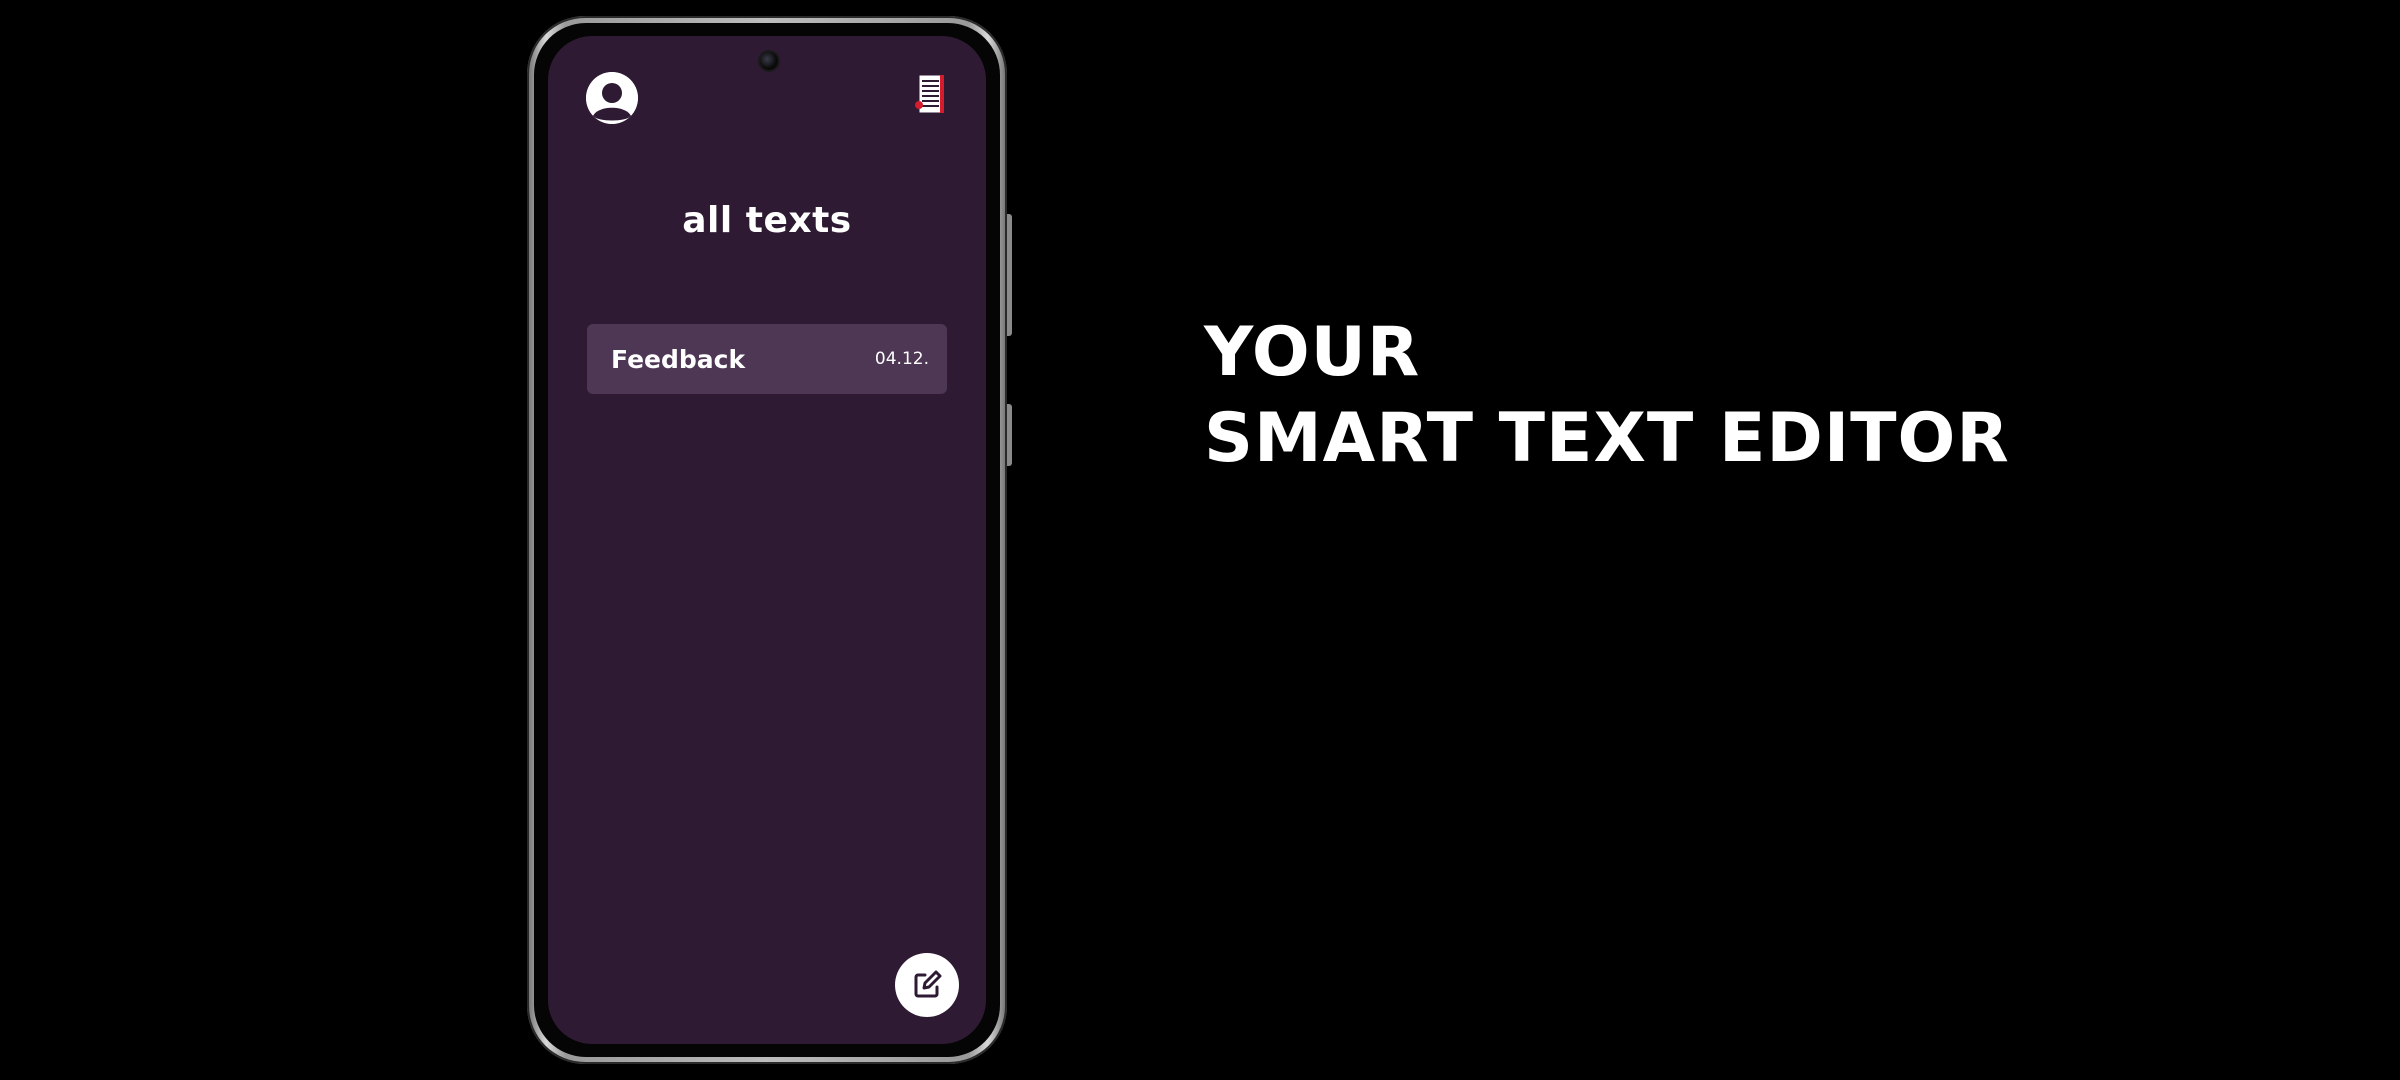 The width and height of the screenshot is (2400, 1080). What do you see at coordinates (769, 61) in the screenshot?
I see `front-camera` at bounding box center [769, 61].